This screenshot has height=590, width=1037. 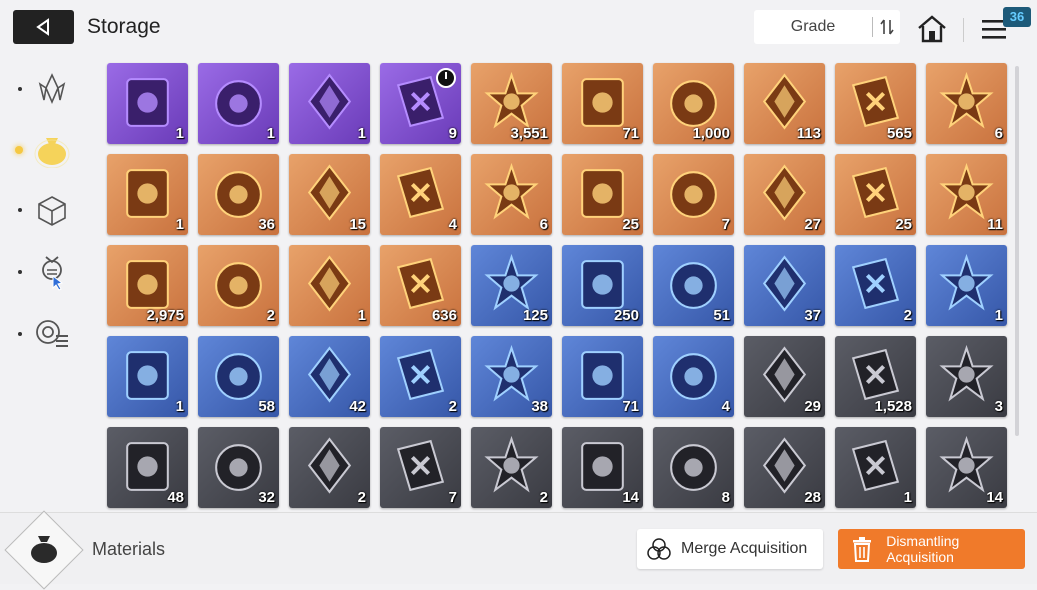 What do you see at coordinates (452, 133) in the screenshot?
I see `item-count: 9` at bounding box center [452, 133].